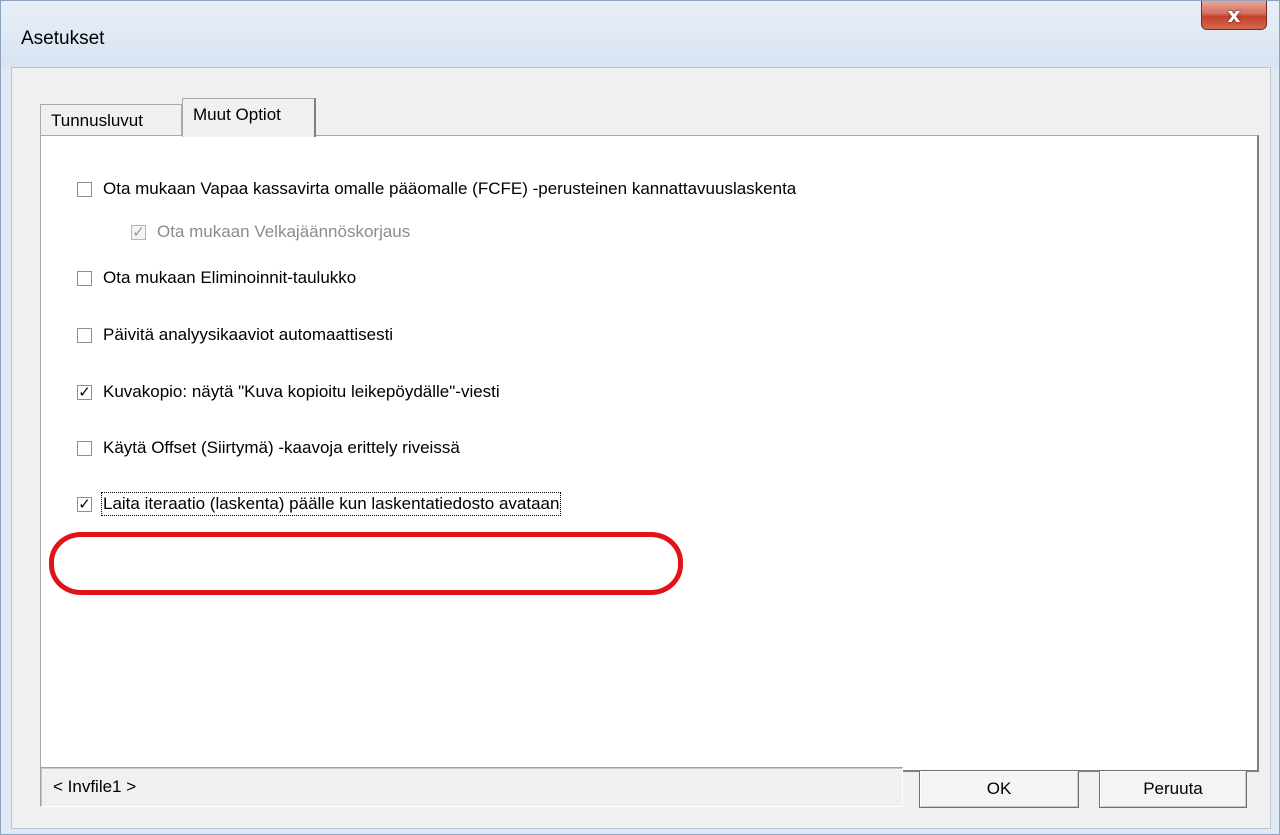 Image resolution: width=1280 pixels, height=835 pixels. What do you see at coordinates (248, 334) in the screenshot?
I see `option-label: Päivitä analyysikaaviot automaattisesti` at bounding box center [248, 334].